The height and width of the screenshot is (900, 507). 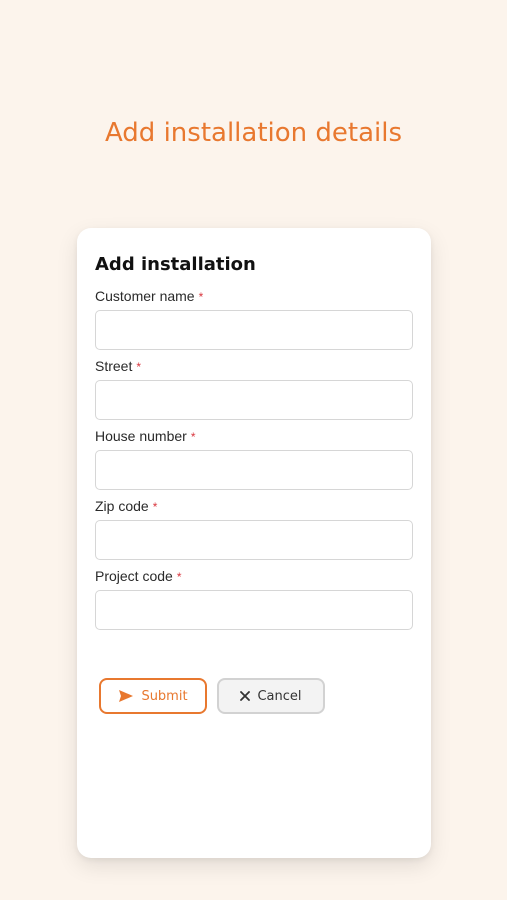 What do you see at coordinates (254, 330) in the screenshot?
I see `customer-name-input` at bounding box center [254, 330].